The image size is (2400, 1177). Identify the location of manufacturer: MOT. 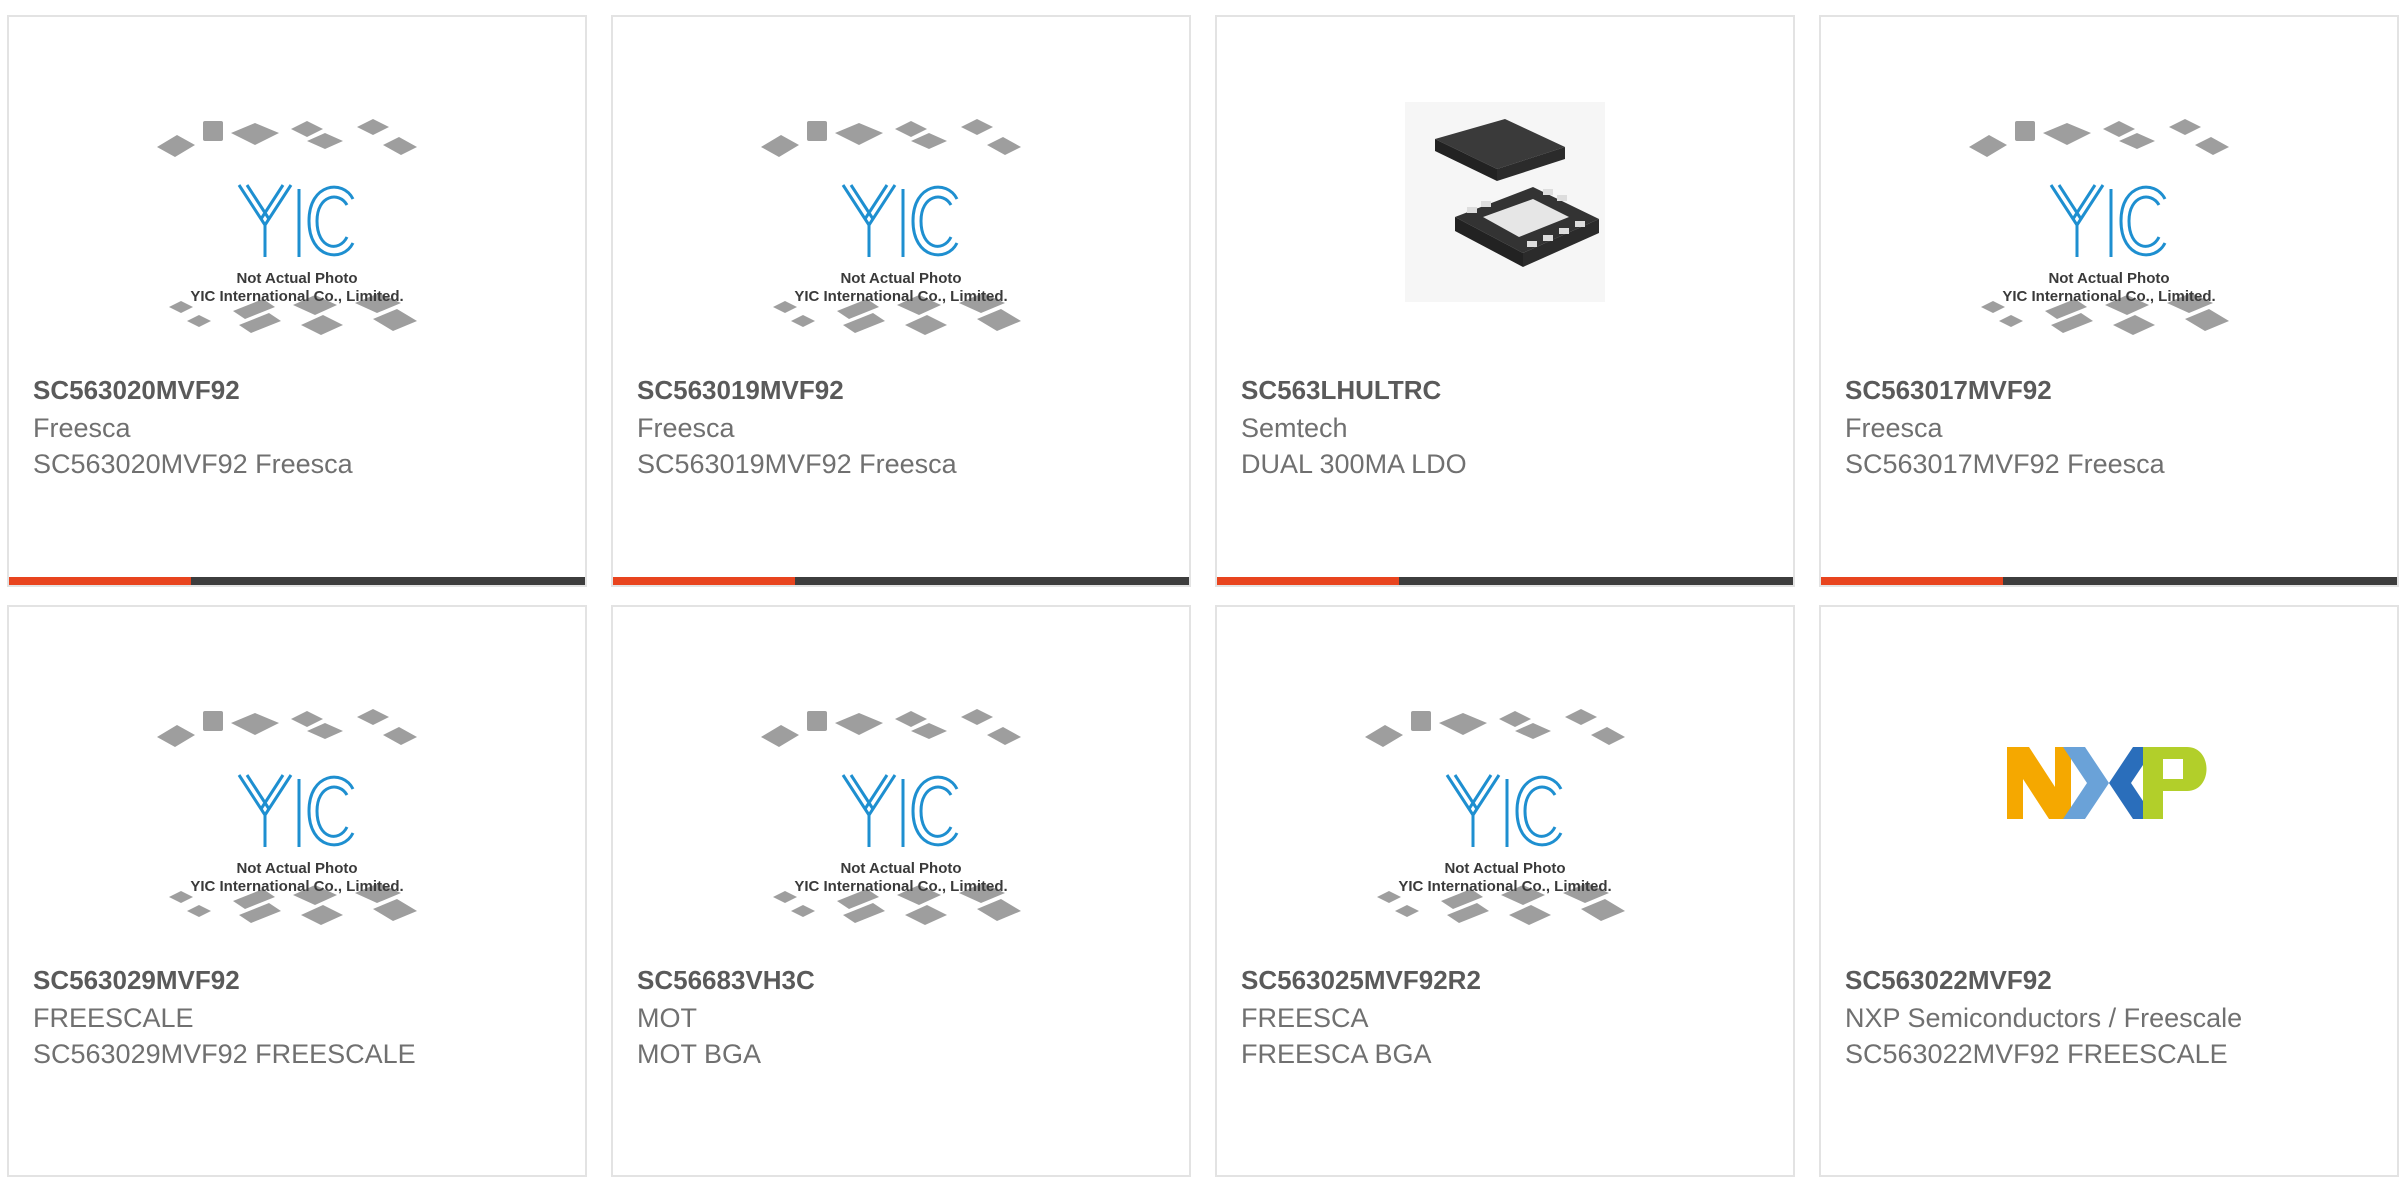
(667, 1018).